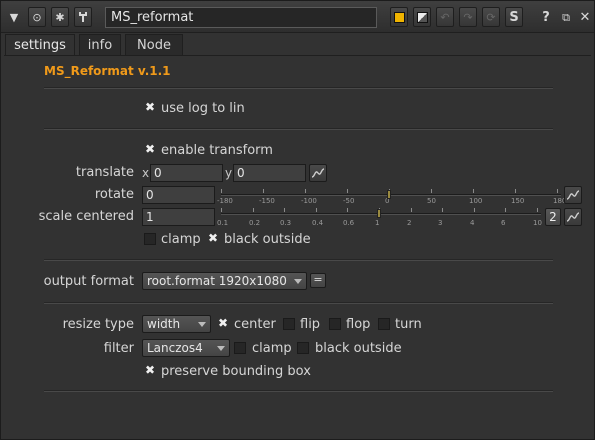  I want to click on resize-type-dropdown: width, so click(176, 324).